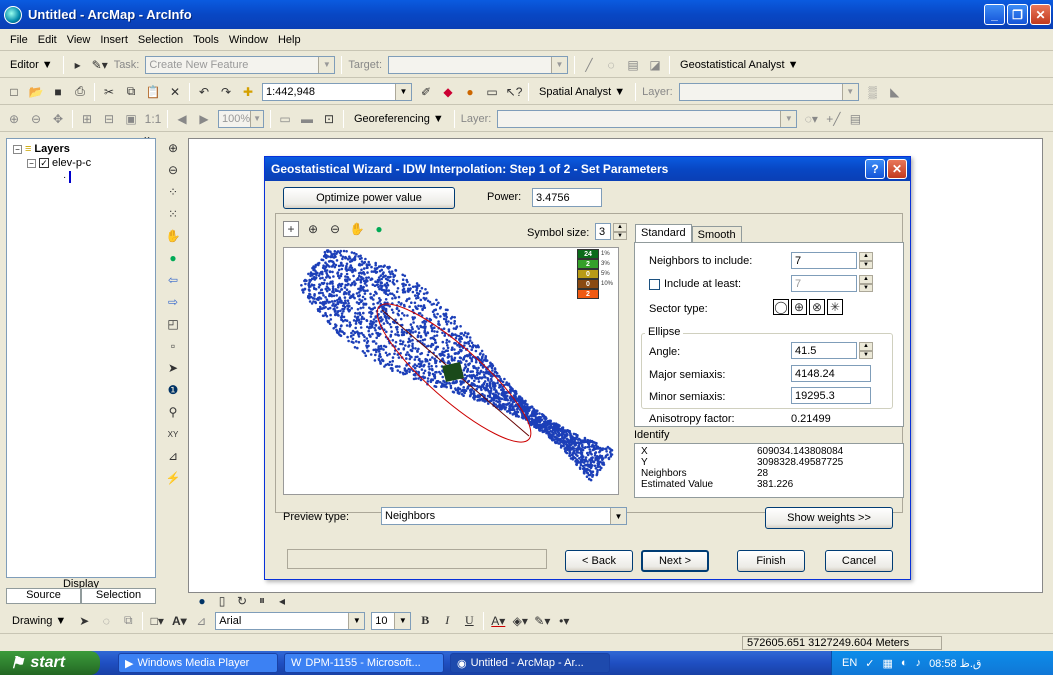 This screenshot has width=1053, height=675. What do you see at coordinates (599, 561) in the screenshot?
I see `back-button: < Back` at bounding box center [599, 561].